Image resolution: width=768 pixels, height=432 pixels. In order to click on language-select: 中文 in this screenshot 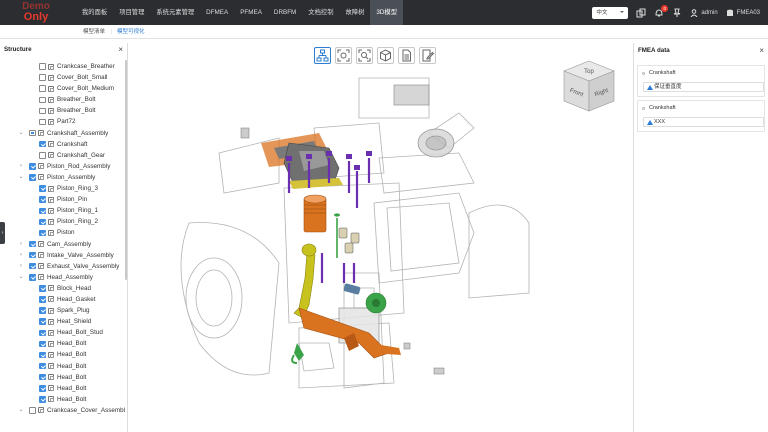, I will do `click(610, 12)`.